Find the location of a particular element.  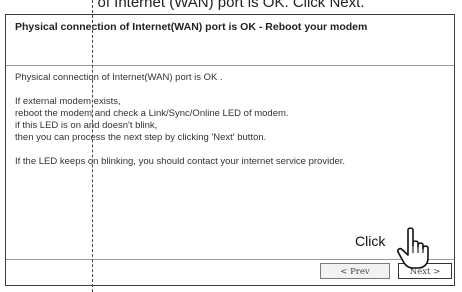

pointing-hand-icon is located at coordinates (413, 248).